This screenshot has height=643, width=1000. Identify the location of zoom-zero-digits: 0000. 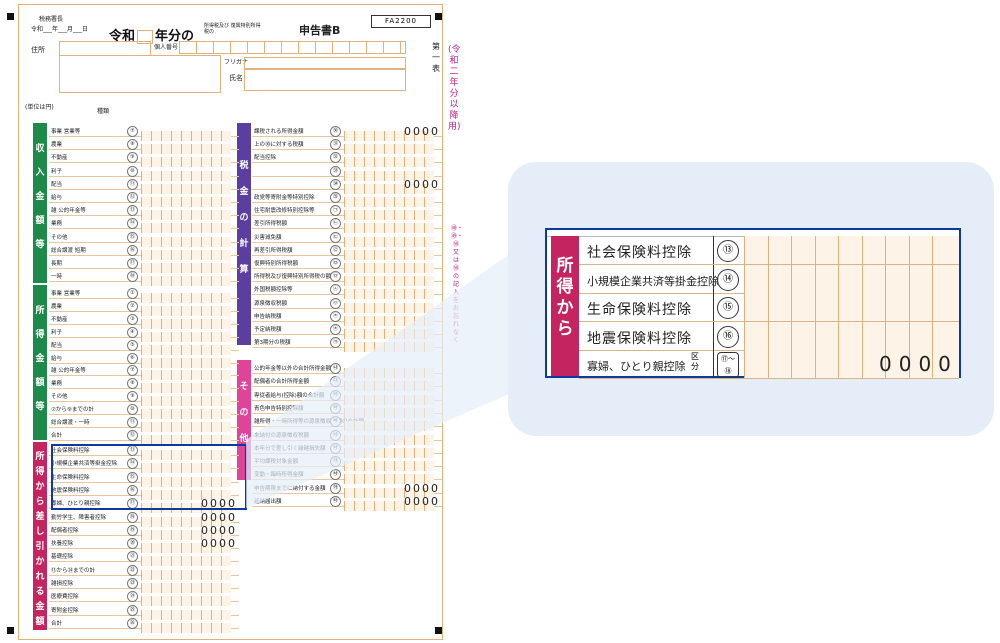
(918, 364).